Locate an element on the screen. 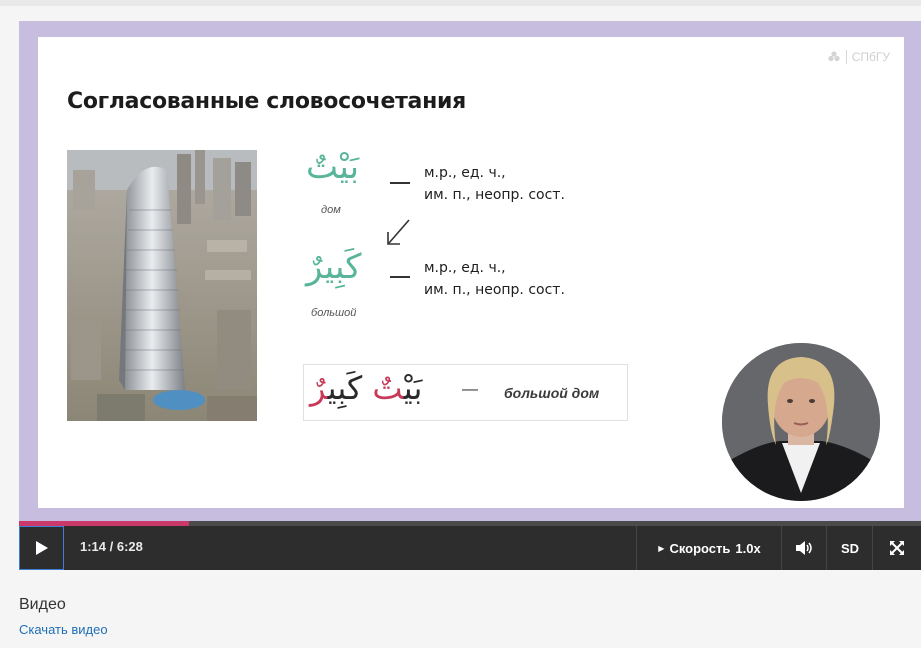 Image resolution: width=921 pixels, height=648 pixels. adjective-translation: большой is located at coordinates (334, 313).